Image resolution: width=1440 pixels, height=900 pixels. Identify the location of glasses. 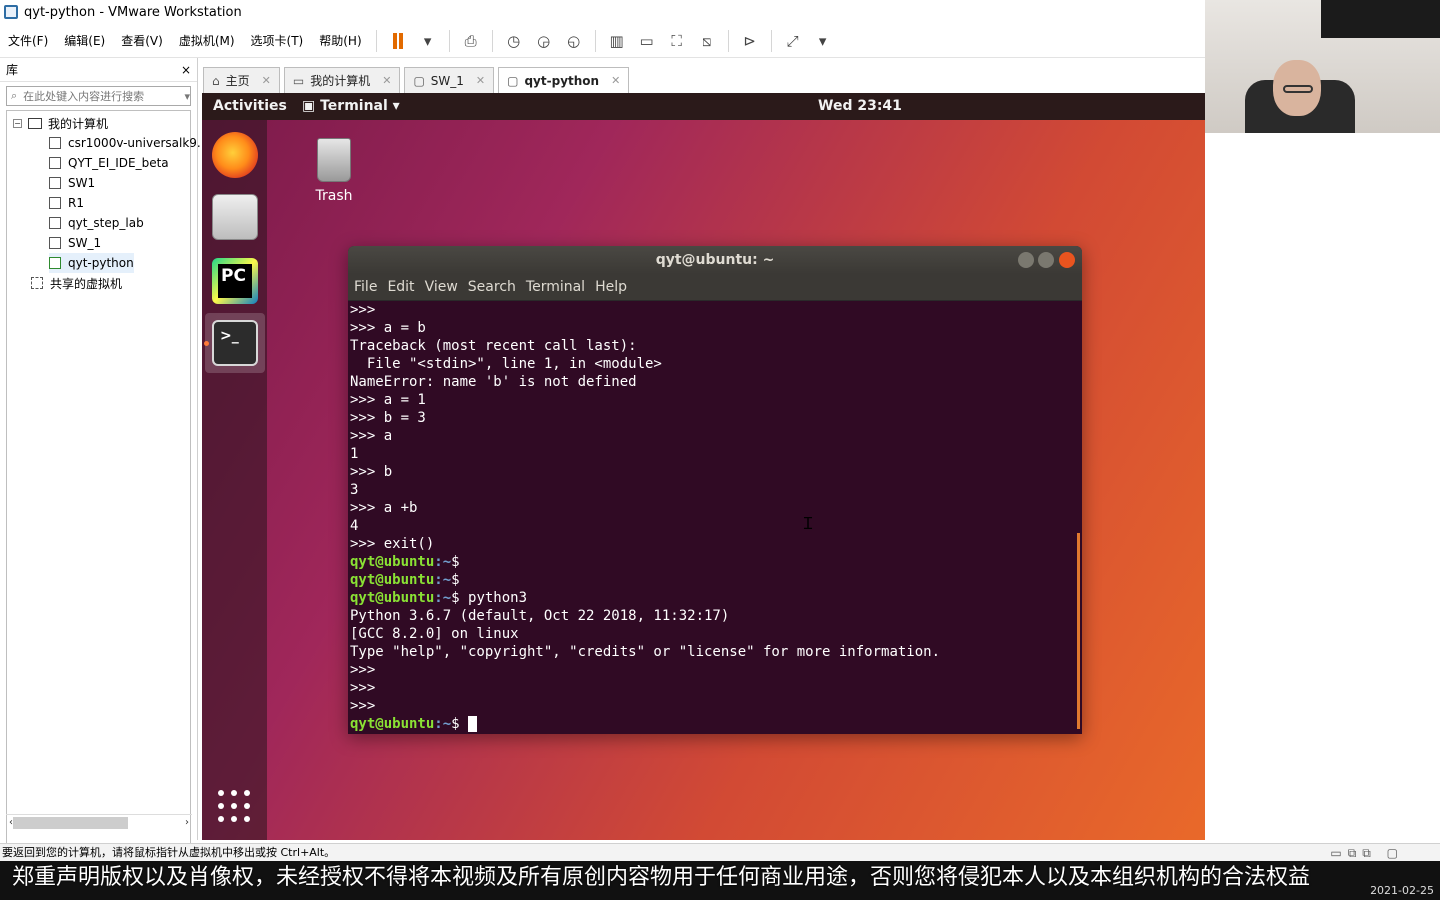
(1298, 89).